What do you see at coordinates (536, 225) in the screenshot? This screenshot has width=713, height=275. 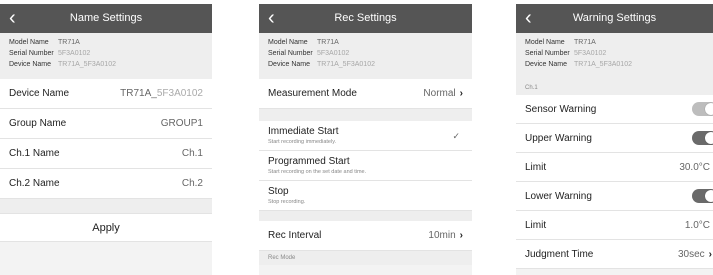 I see `lower-limit-label: Limit` at bounding box center [536, 225].